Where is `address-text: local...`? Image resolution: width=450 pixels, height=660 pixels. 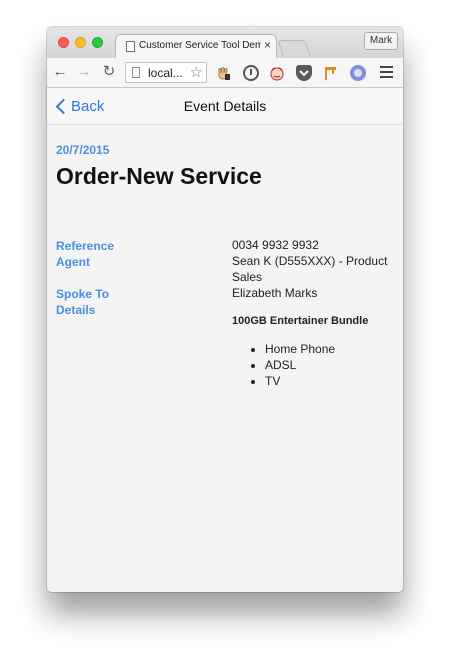
address-text: local... is located at coordinates (165, 73).